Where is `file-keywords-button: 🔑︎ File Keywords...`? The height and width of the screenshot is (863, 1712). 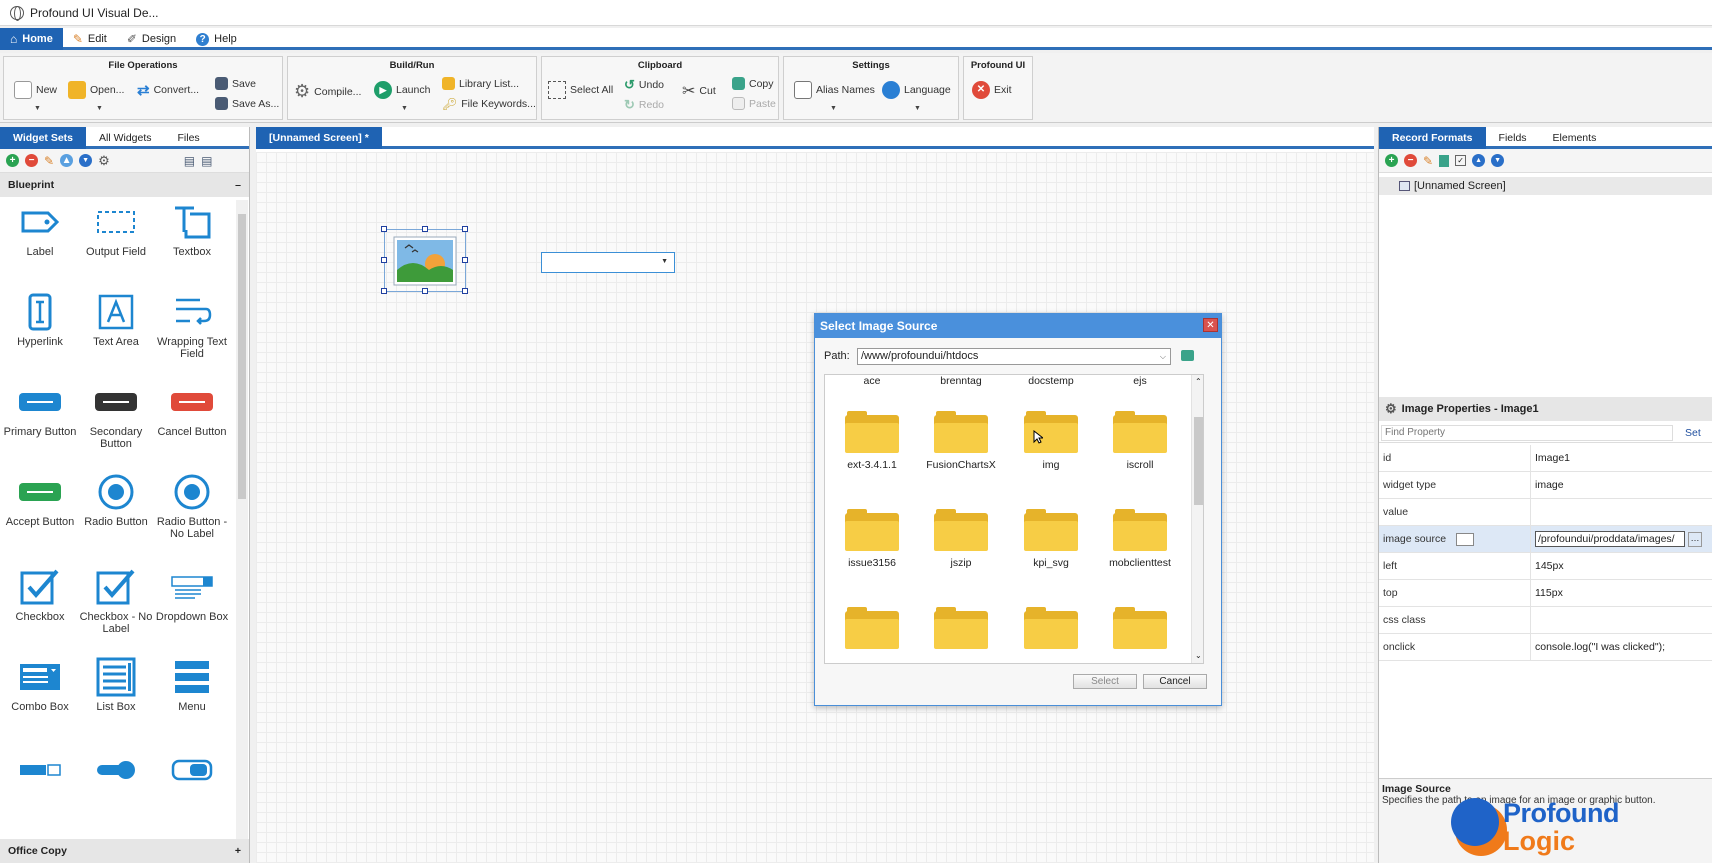
file-keywords-button: 🔑︎ File Keywords... is located at coordinates (489, 104).